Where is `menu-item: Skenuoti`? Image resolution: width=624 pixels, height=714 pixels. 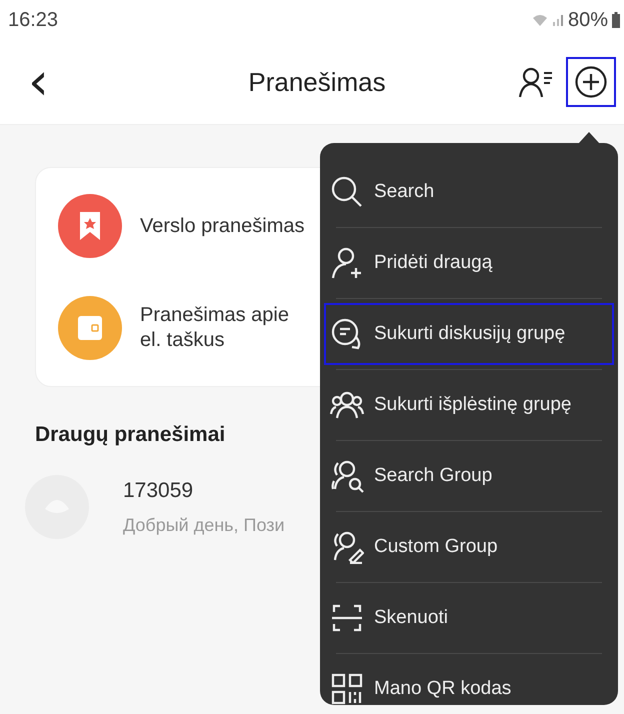 menu-item: Skenuoti is located at coordinates (469, 618).